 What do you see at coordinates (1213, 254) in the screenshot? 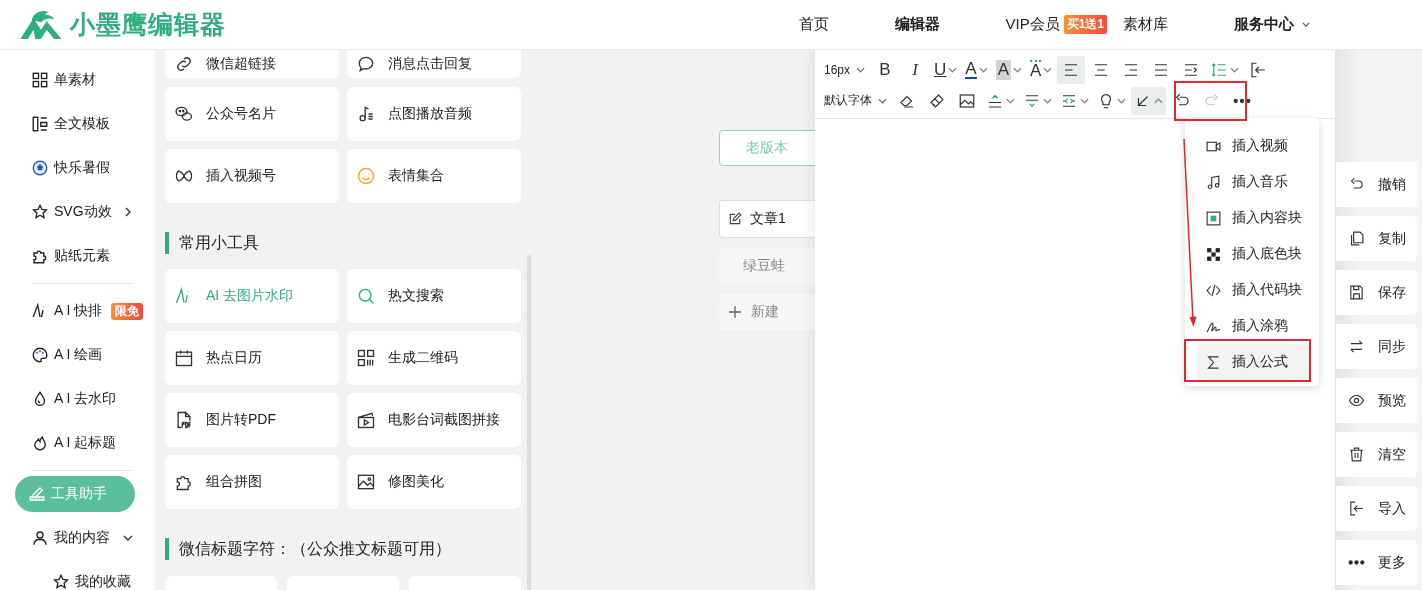
I see `checker-icon` at bounding box center [1213, 254].